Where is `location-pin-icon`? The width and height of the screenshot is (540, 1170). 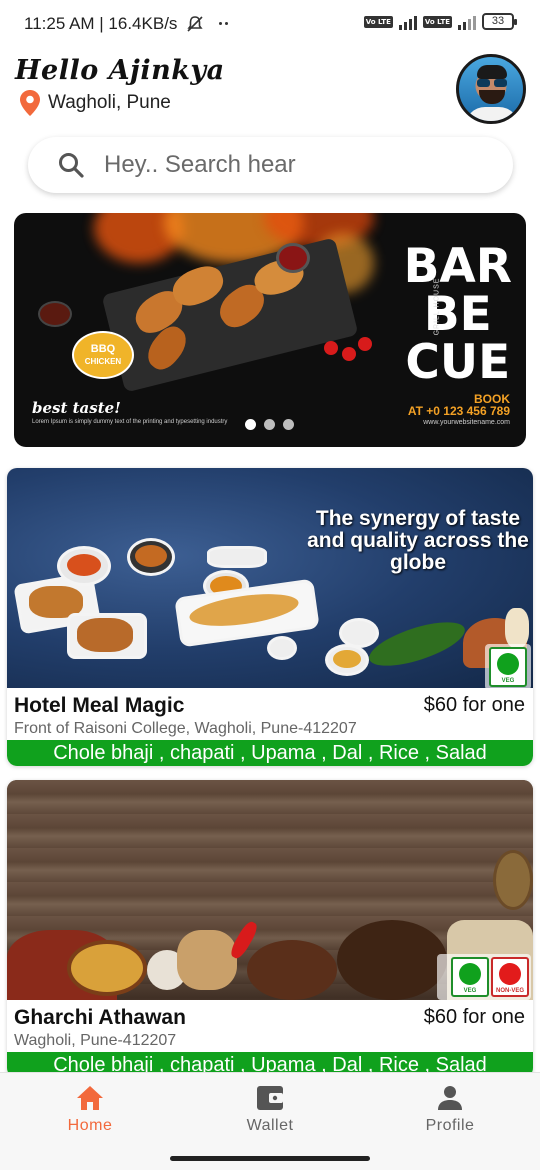 location-pin-icon is located at coordinates (30, 103).